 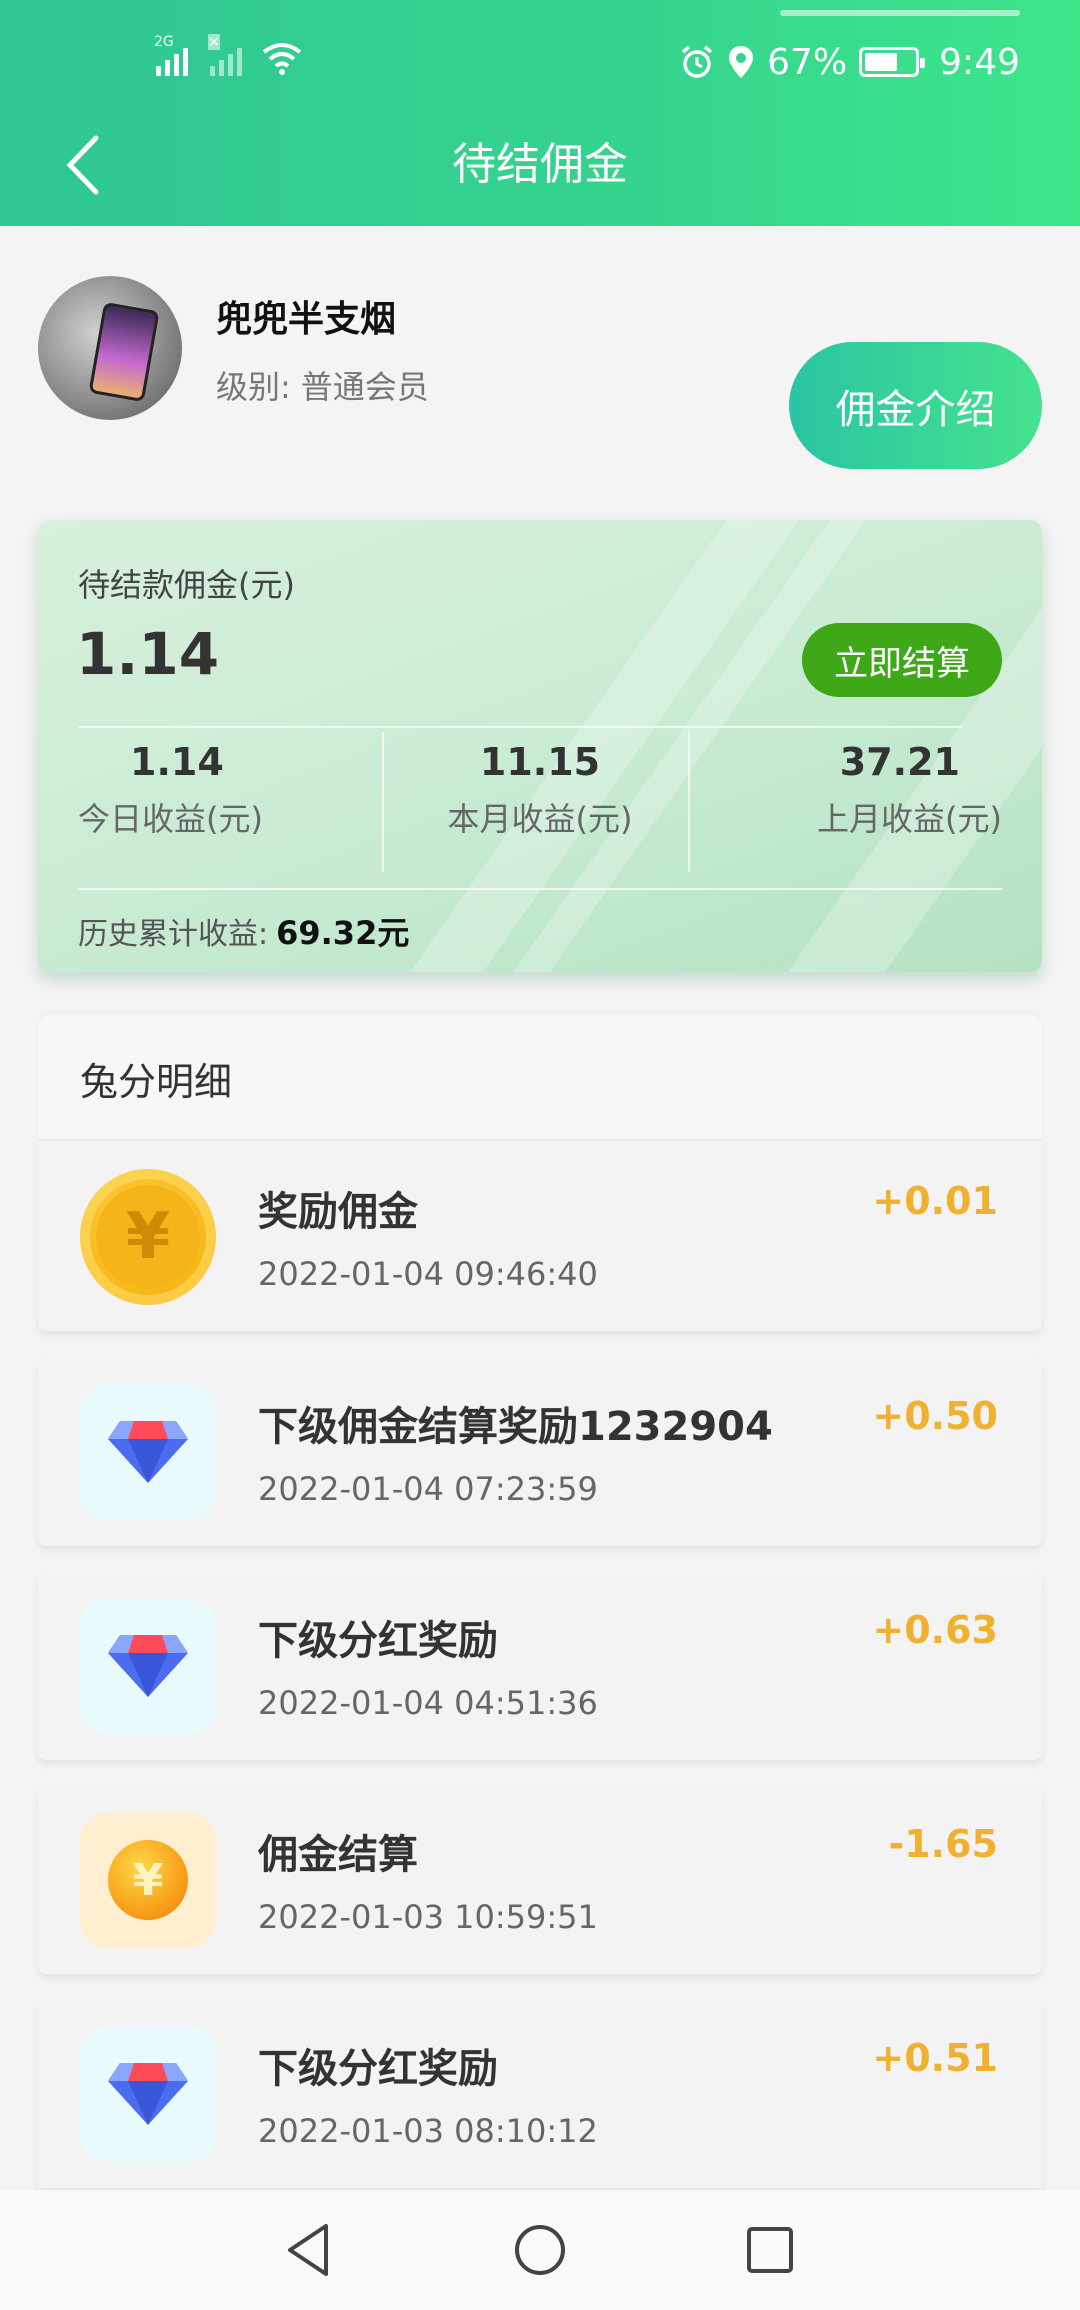 What do you see at coordinates (540, 113) in the screenshot?
I see `app-header: 2G × 67% 9:49 待结佣金` at bounding box center [540, 113].